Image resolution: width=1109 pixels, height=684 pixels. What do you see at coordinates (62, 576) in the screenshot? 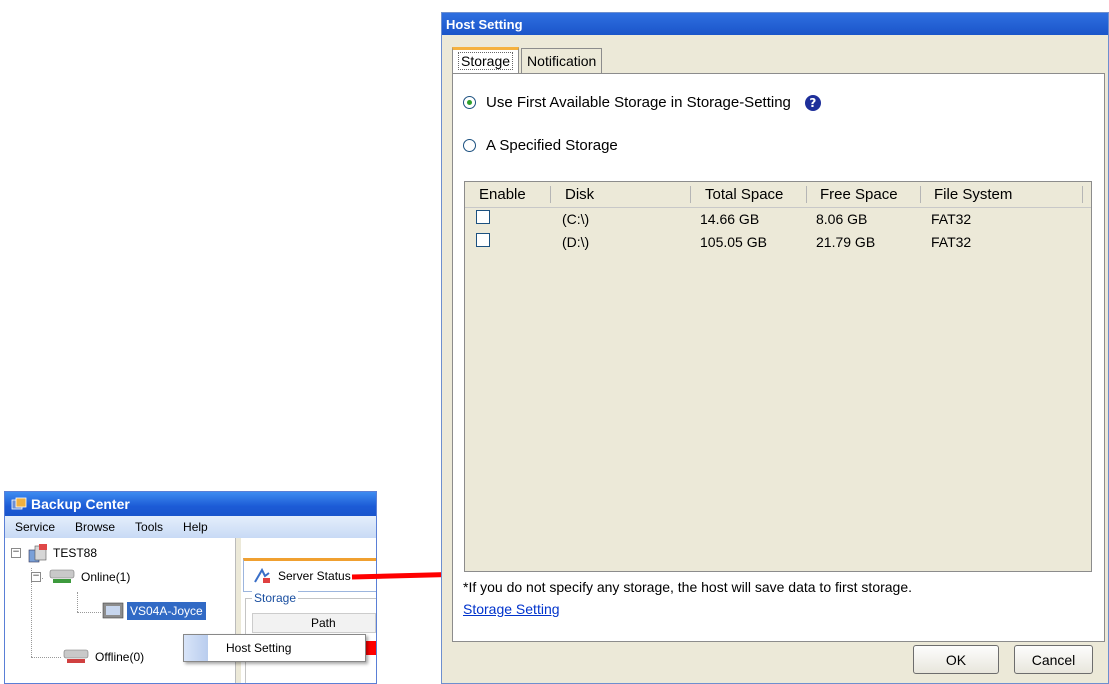
I see `network-online-icon` at bounding box center [62, 576].